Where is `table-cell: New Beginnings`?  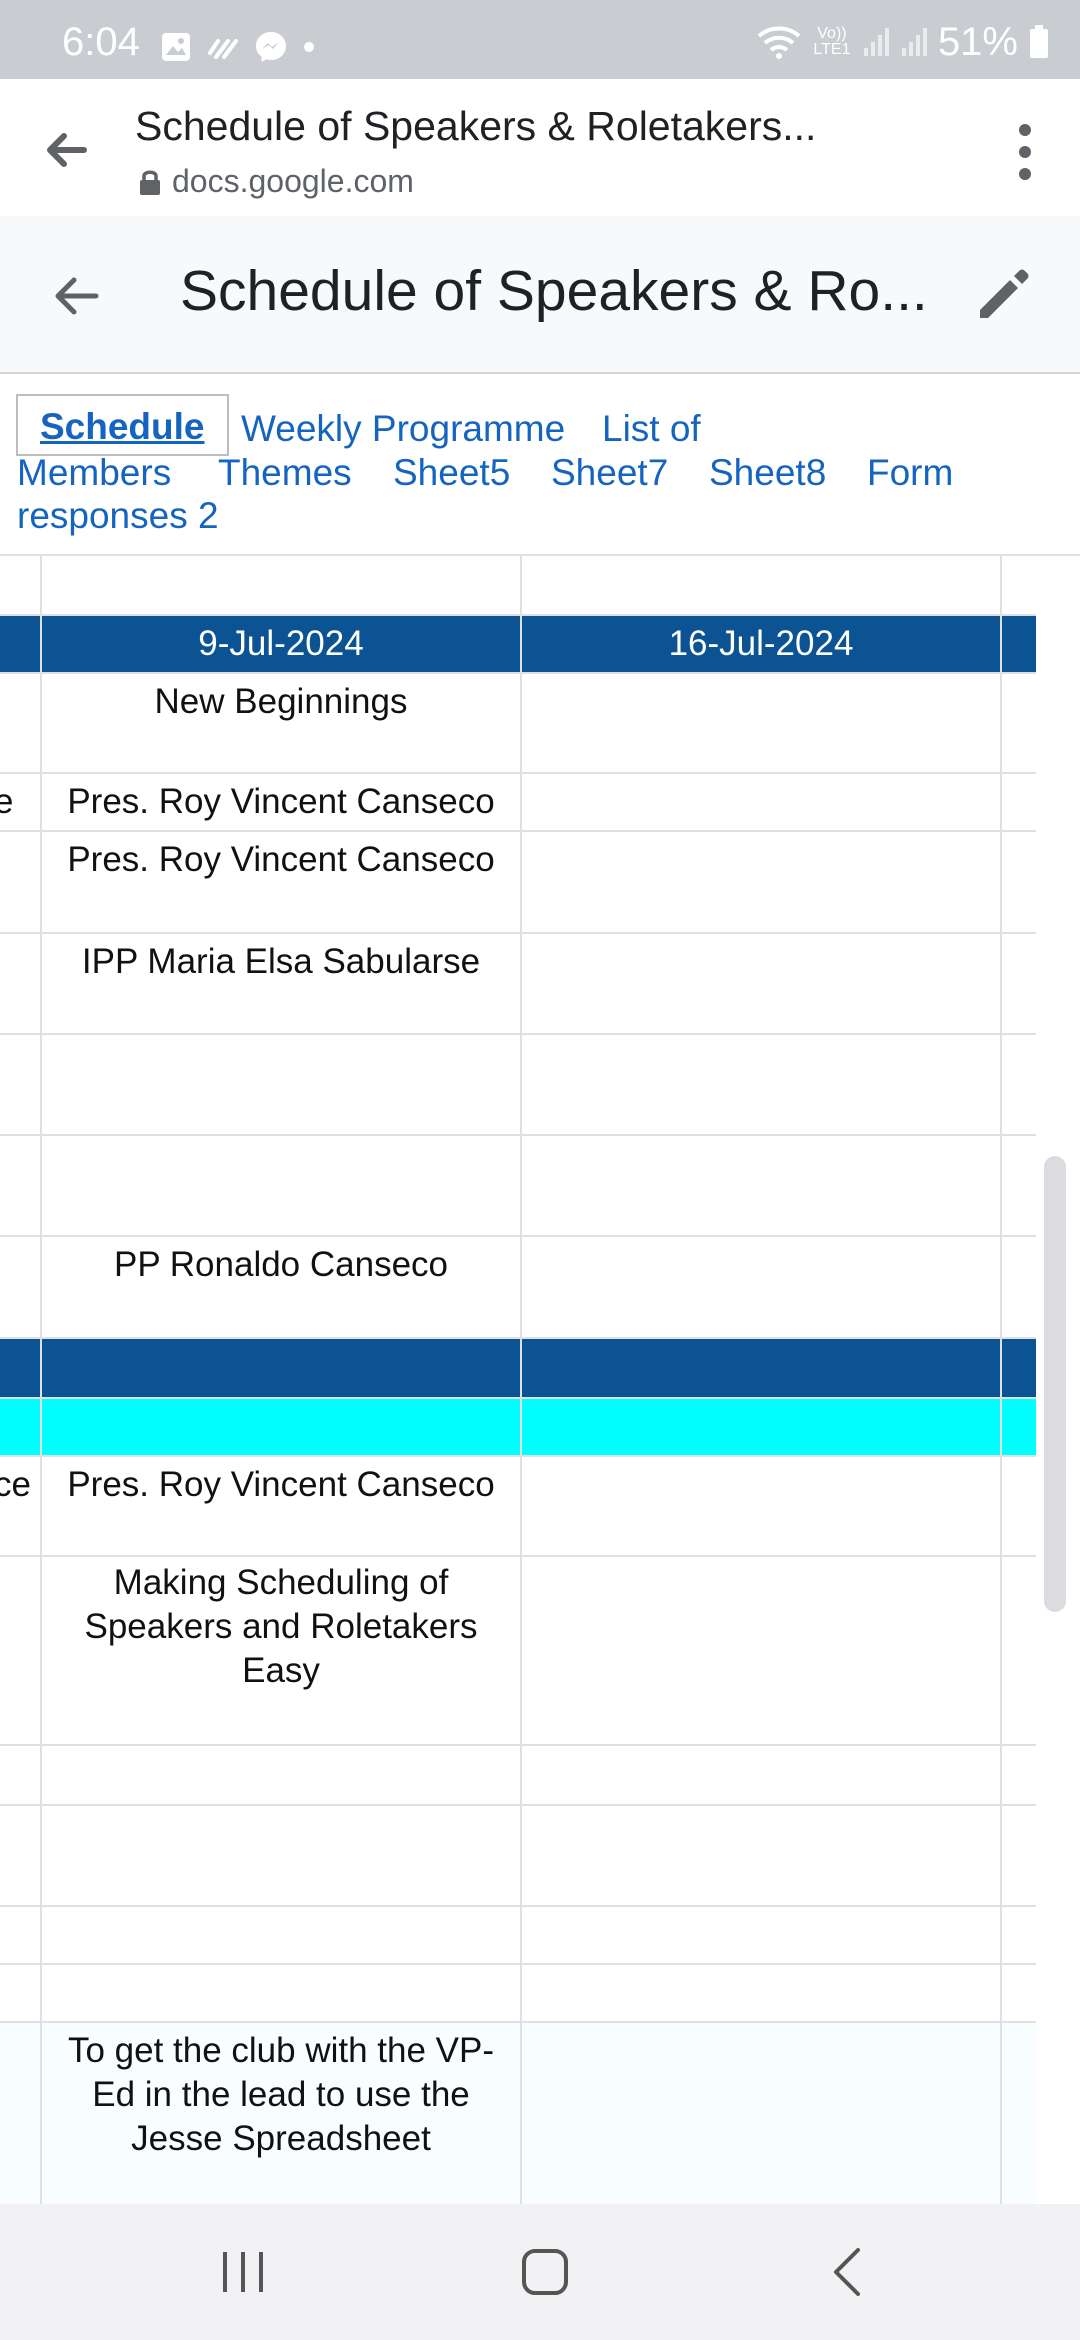
table-cell: New Beginnings is located at coordinates (281, 699).